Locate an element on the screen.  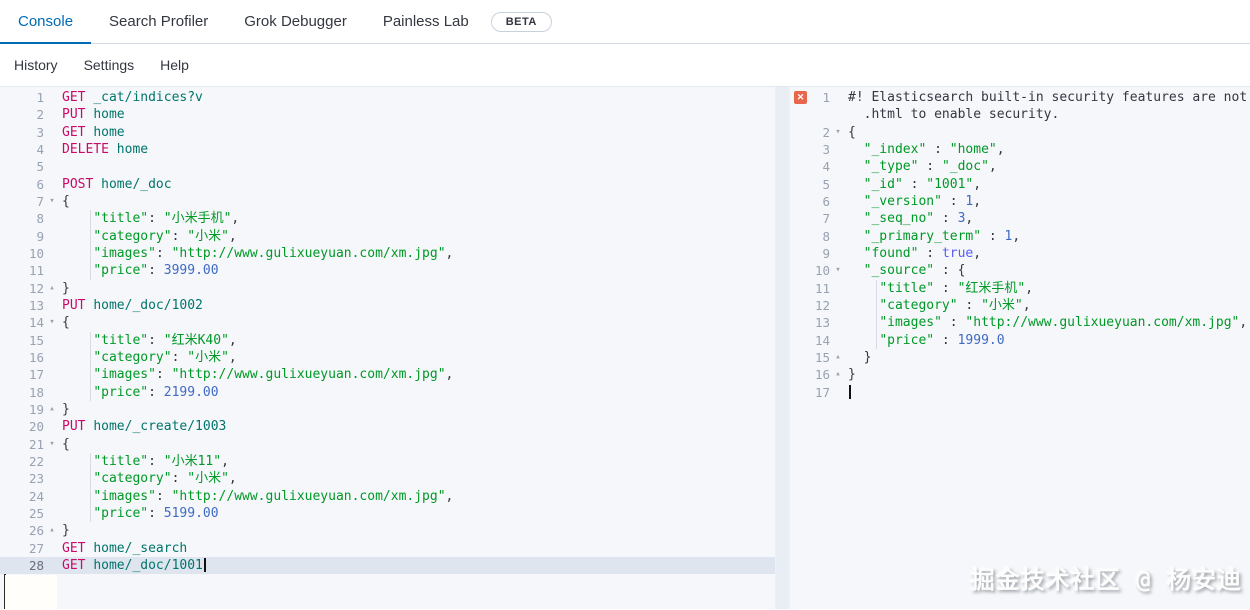
menu-history: History is located at coordinates (36, 65).